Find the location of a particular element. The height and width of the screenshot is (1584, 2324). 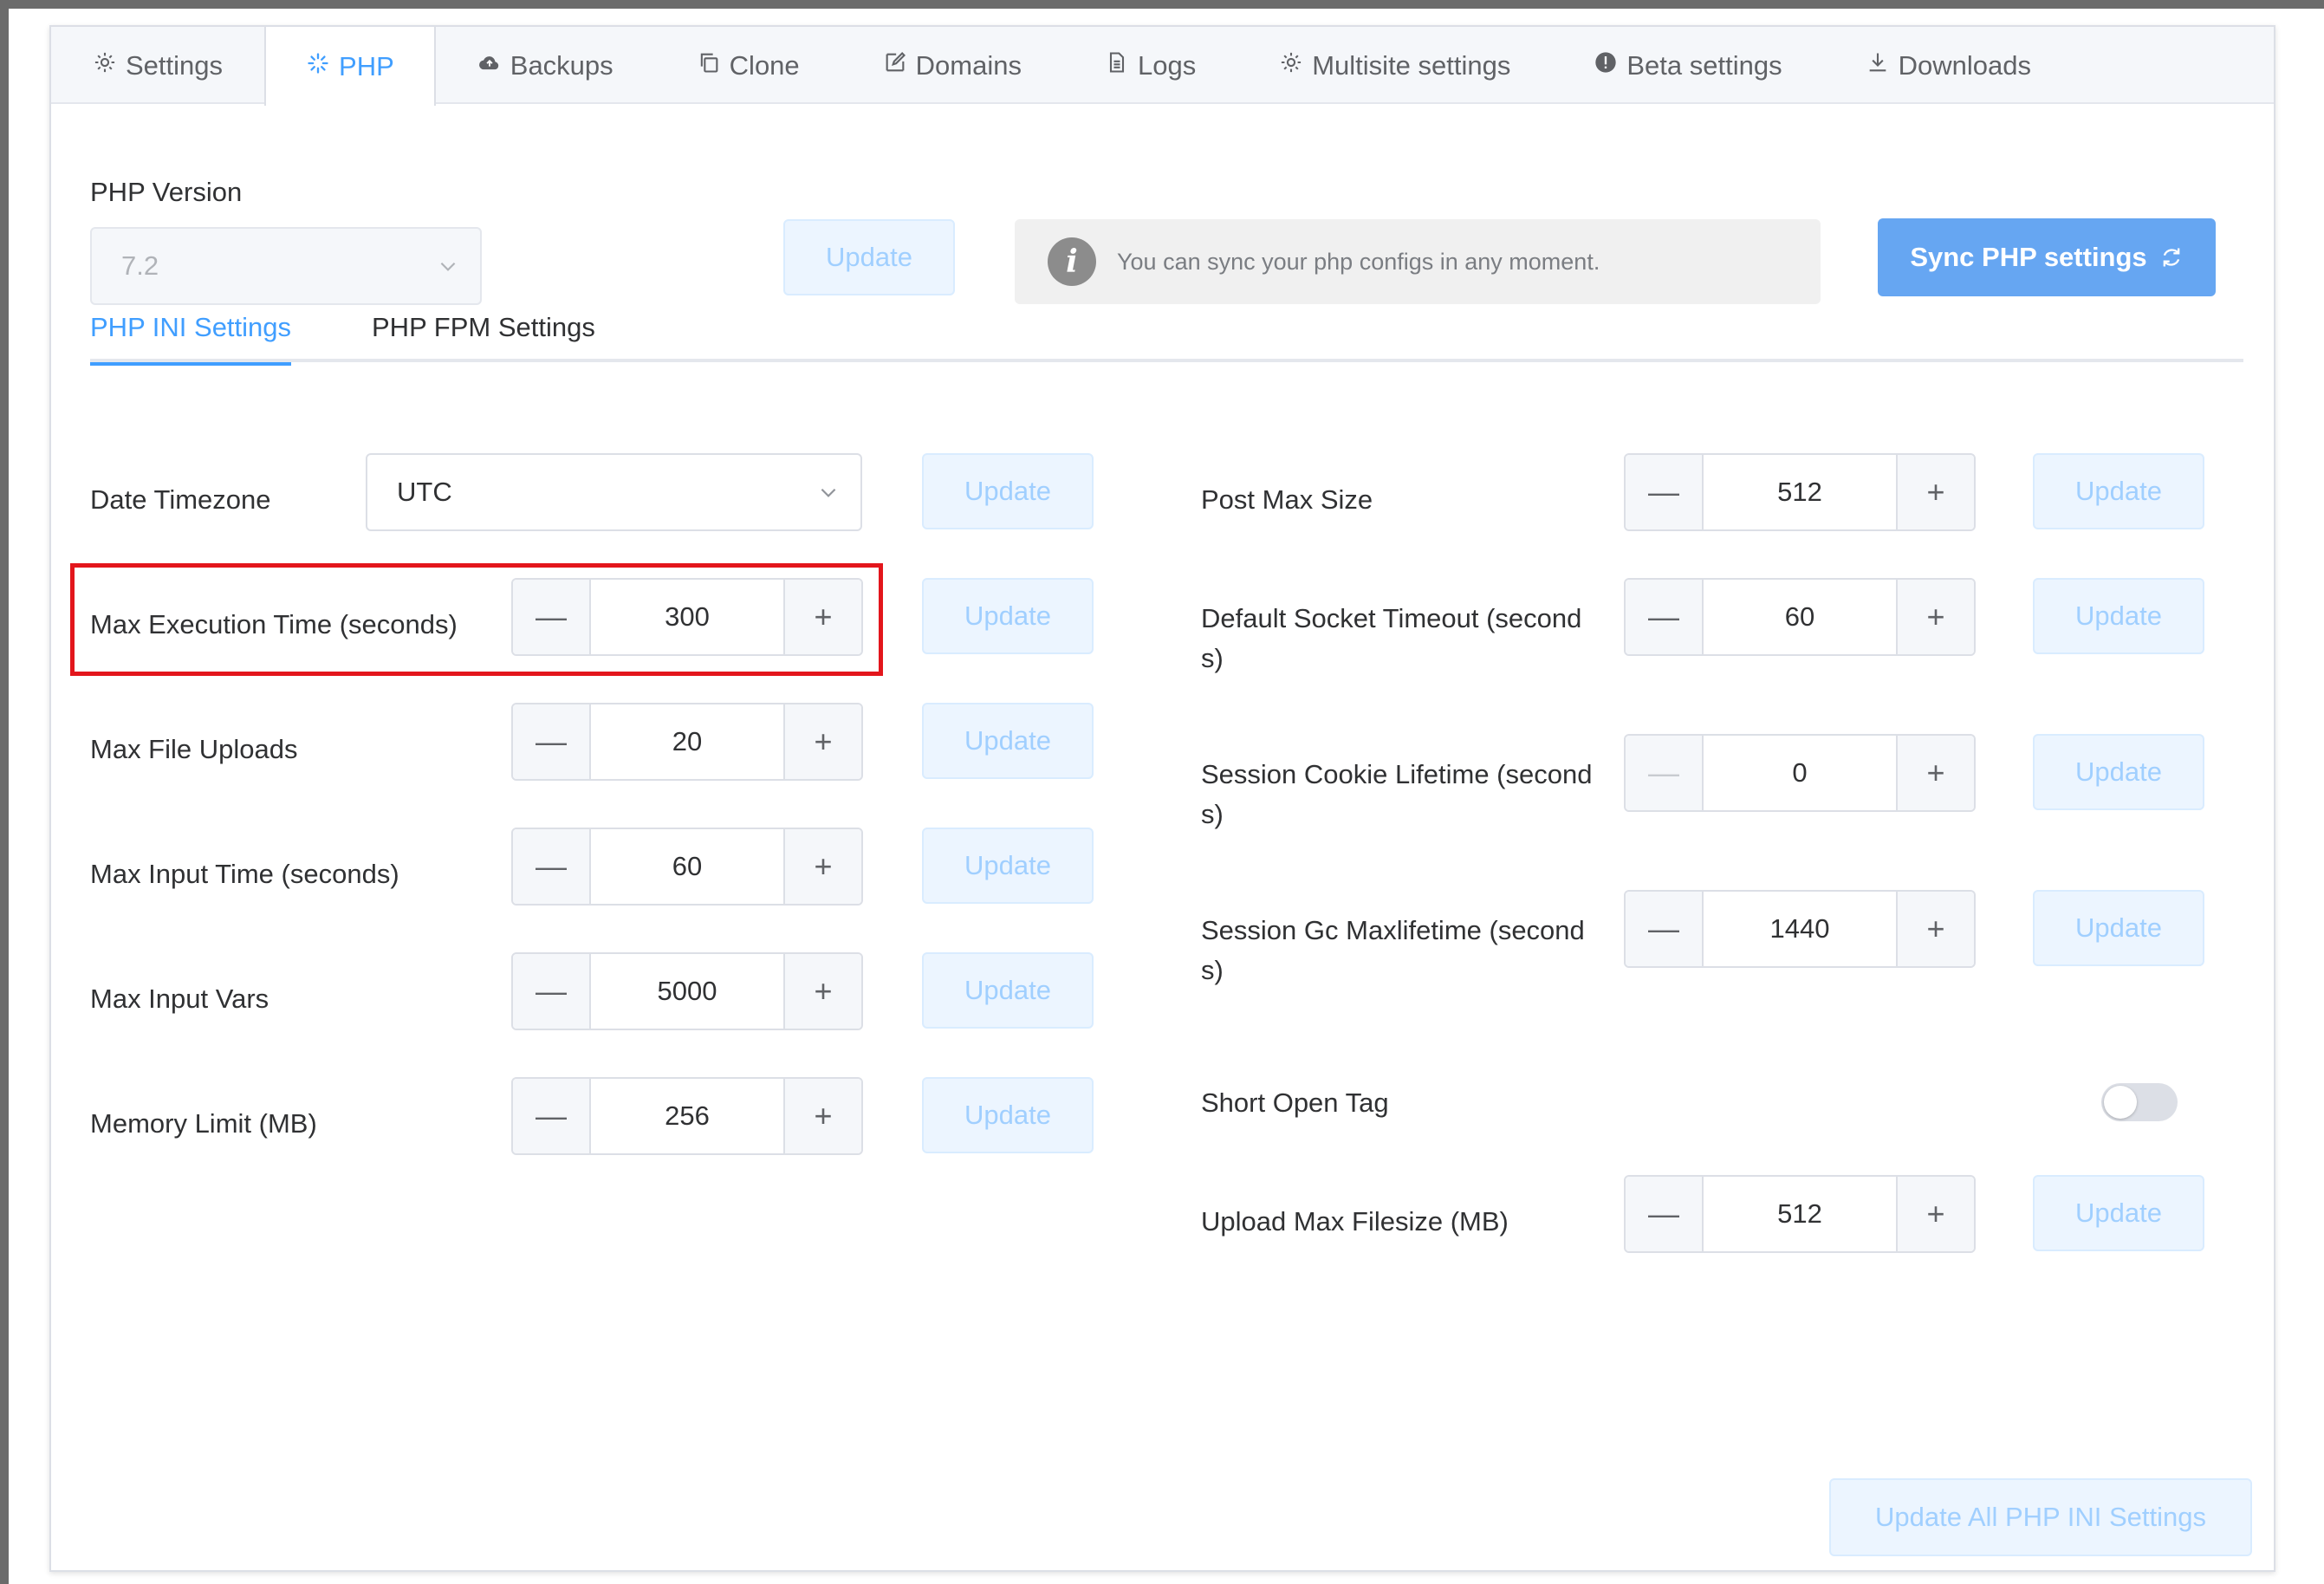

memory-limit-stepper: — 256 + is located at coordinates (687, 1116).